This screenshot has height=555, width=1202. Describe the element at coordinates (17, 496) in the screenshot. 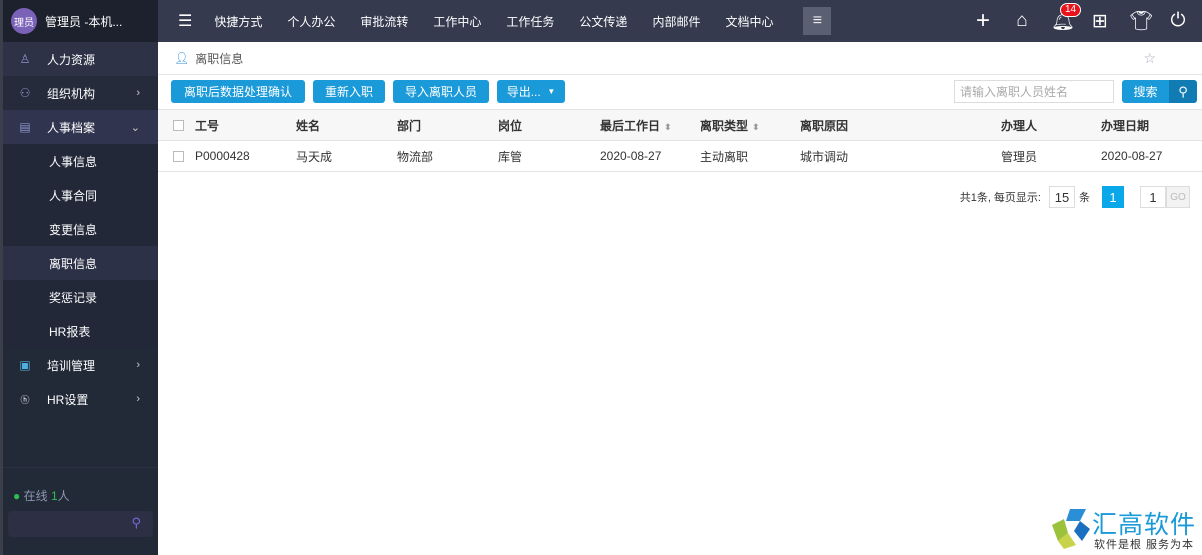

I see `user-icon: ●` at that location.